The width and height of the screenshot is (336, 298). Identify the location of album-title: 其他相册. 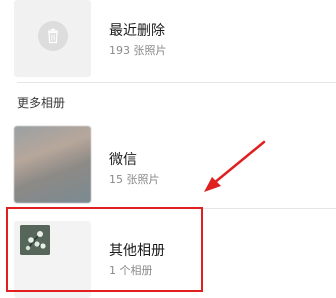
(137, 251).